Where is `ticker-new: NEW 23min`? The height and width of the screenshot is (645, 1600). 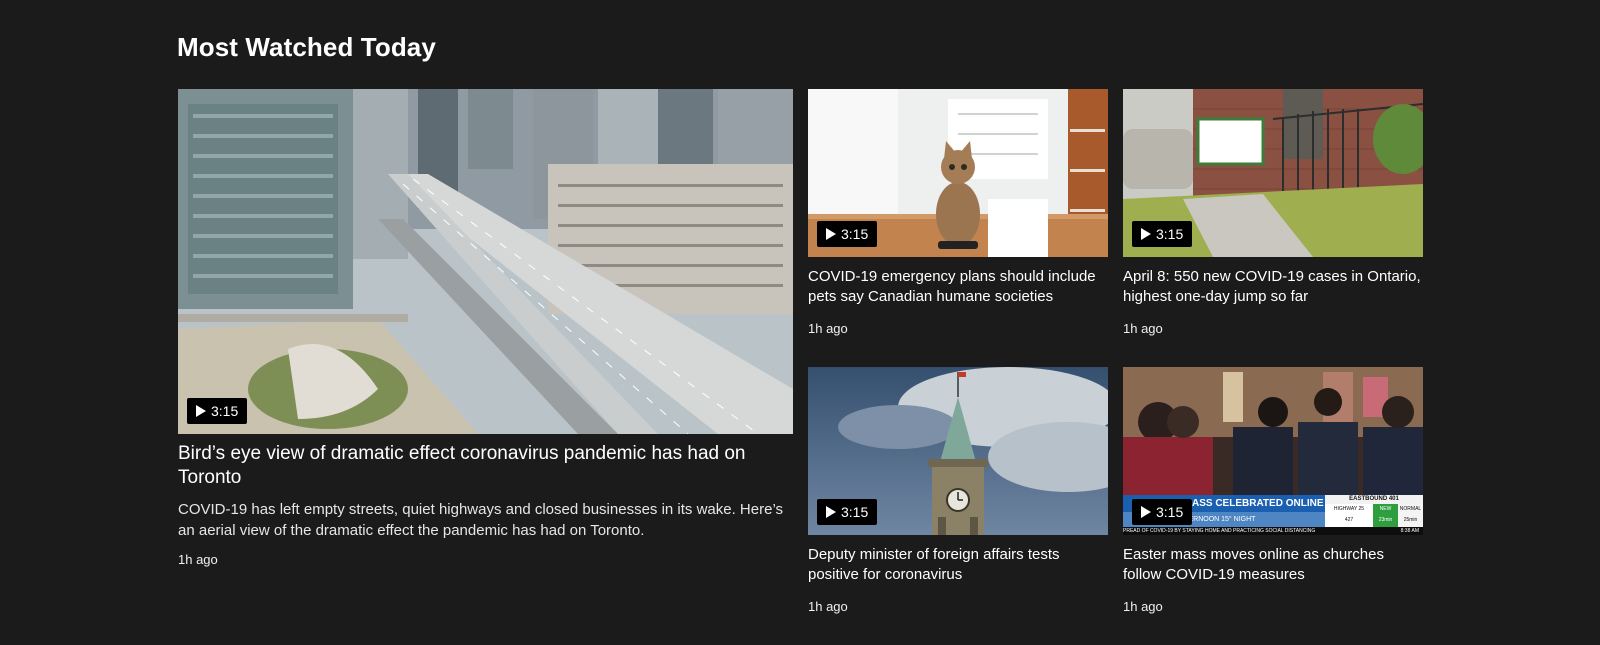 ticker-new: NEW 23min is located at coordinates (1385, 515).